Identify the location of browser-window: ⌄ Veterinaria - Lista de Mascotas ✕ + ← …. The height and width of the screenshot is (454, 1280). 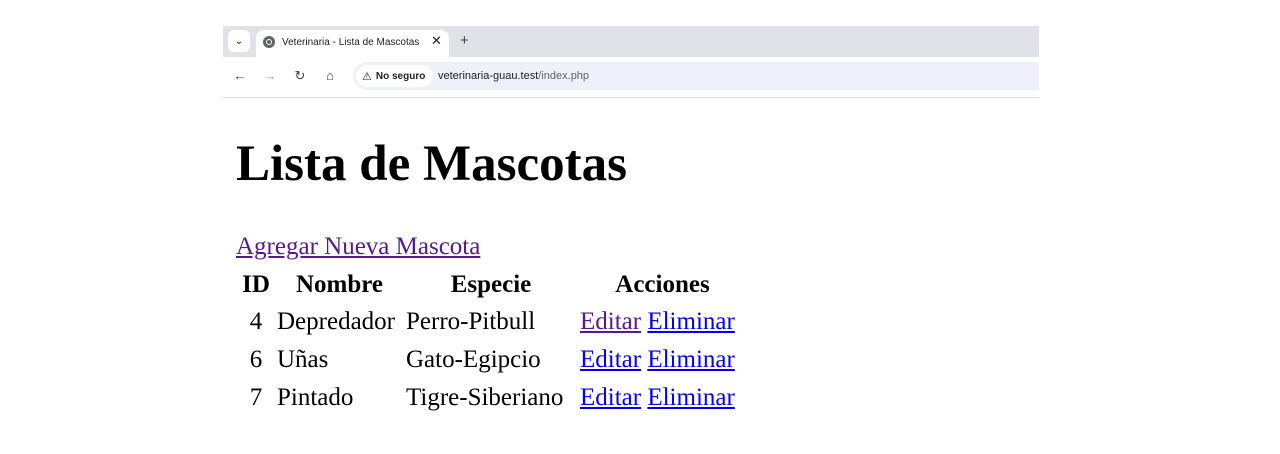
(631, 62).